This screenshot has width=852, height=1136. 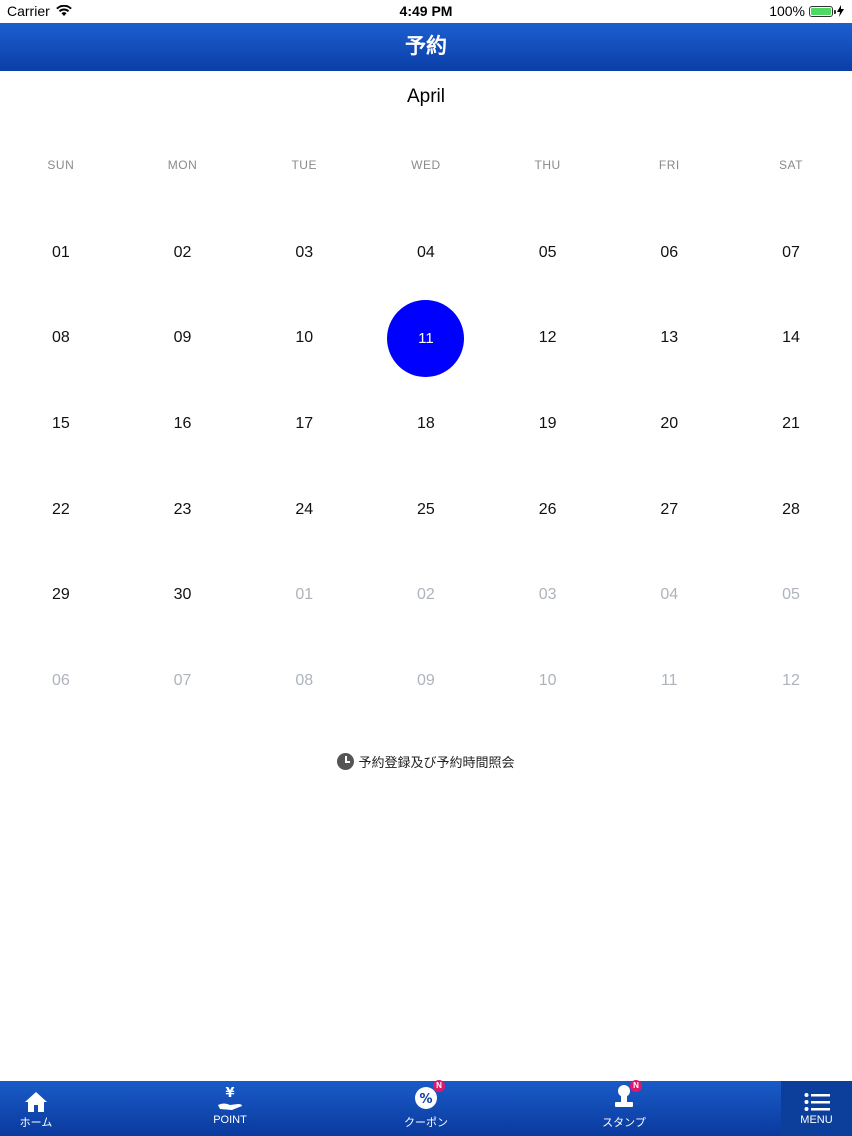 I want to click on home-icon, so click(x=36, y=1102).